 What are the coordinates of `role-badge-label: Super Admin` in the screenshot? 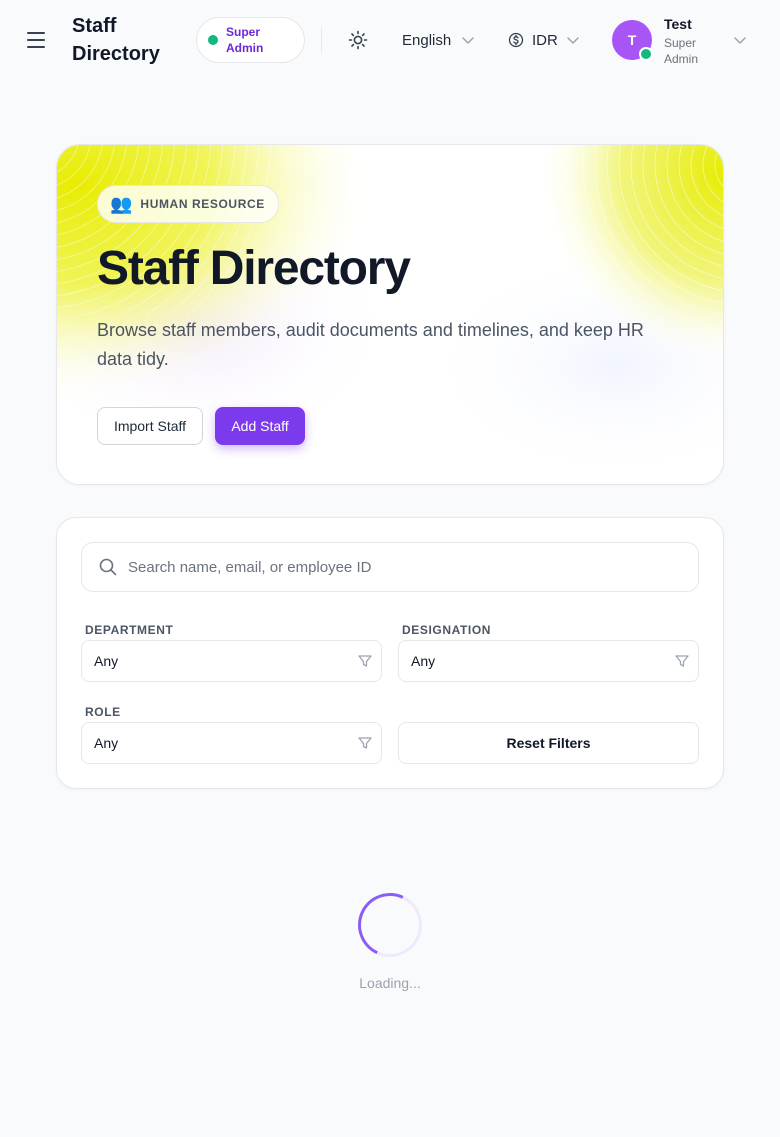 It's located at (245, 40).